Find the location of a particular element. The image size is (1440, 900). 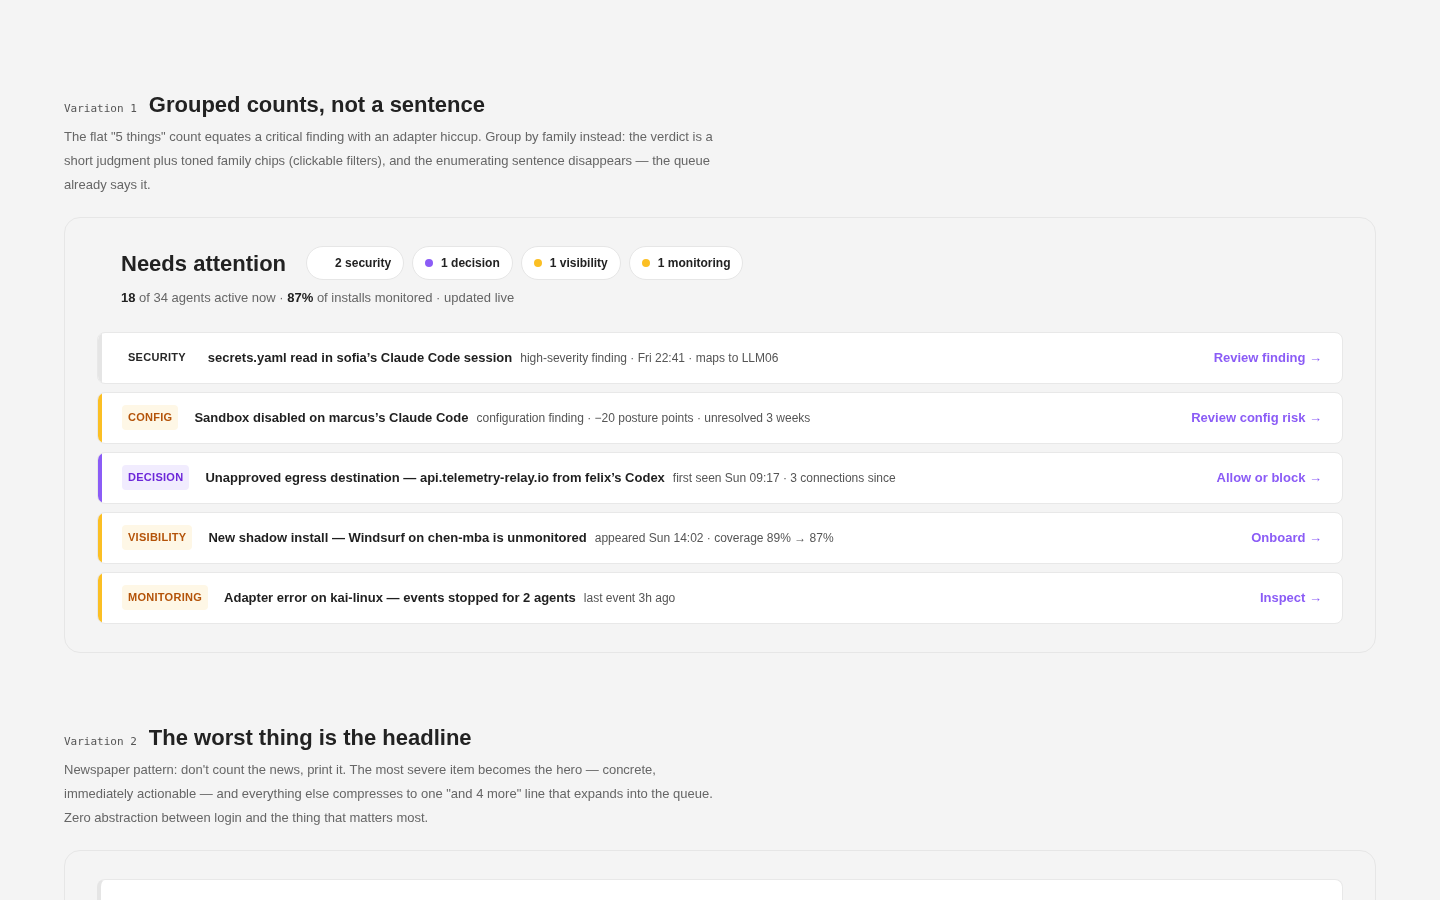

section-description: Newspaper pattern: don't count the news, print it. The most severe item becomes the hero — concrete, immediately actionable — and everything else compresses to one "and 4 more" line that expands into the queue. Zero abstraction between login and the thing that matters most. is located at coordinates (389, 793).